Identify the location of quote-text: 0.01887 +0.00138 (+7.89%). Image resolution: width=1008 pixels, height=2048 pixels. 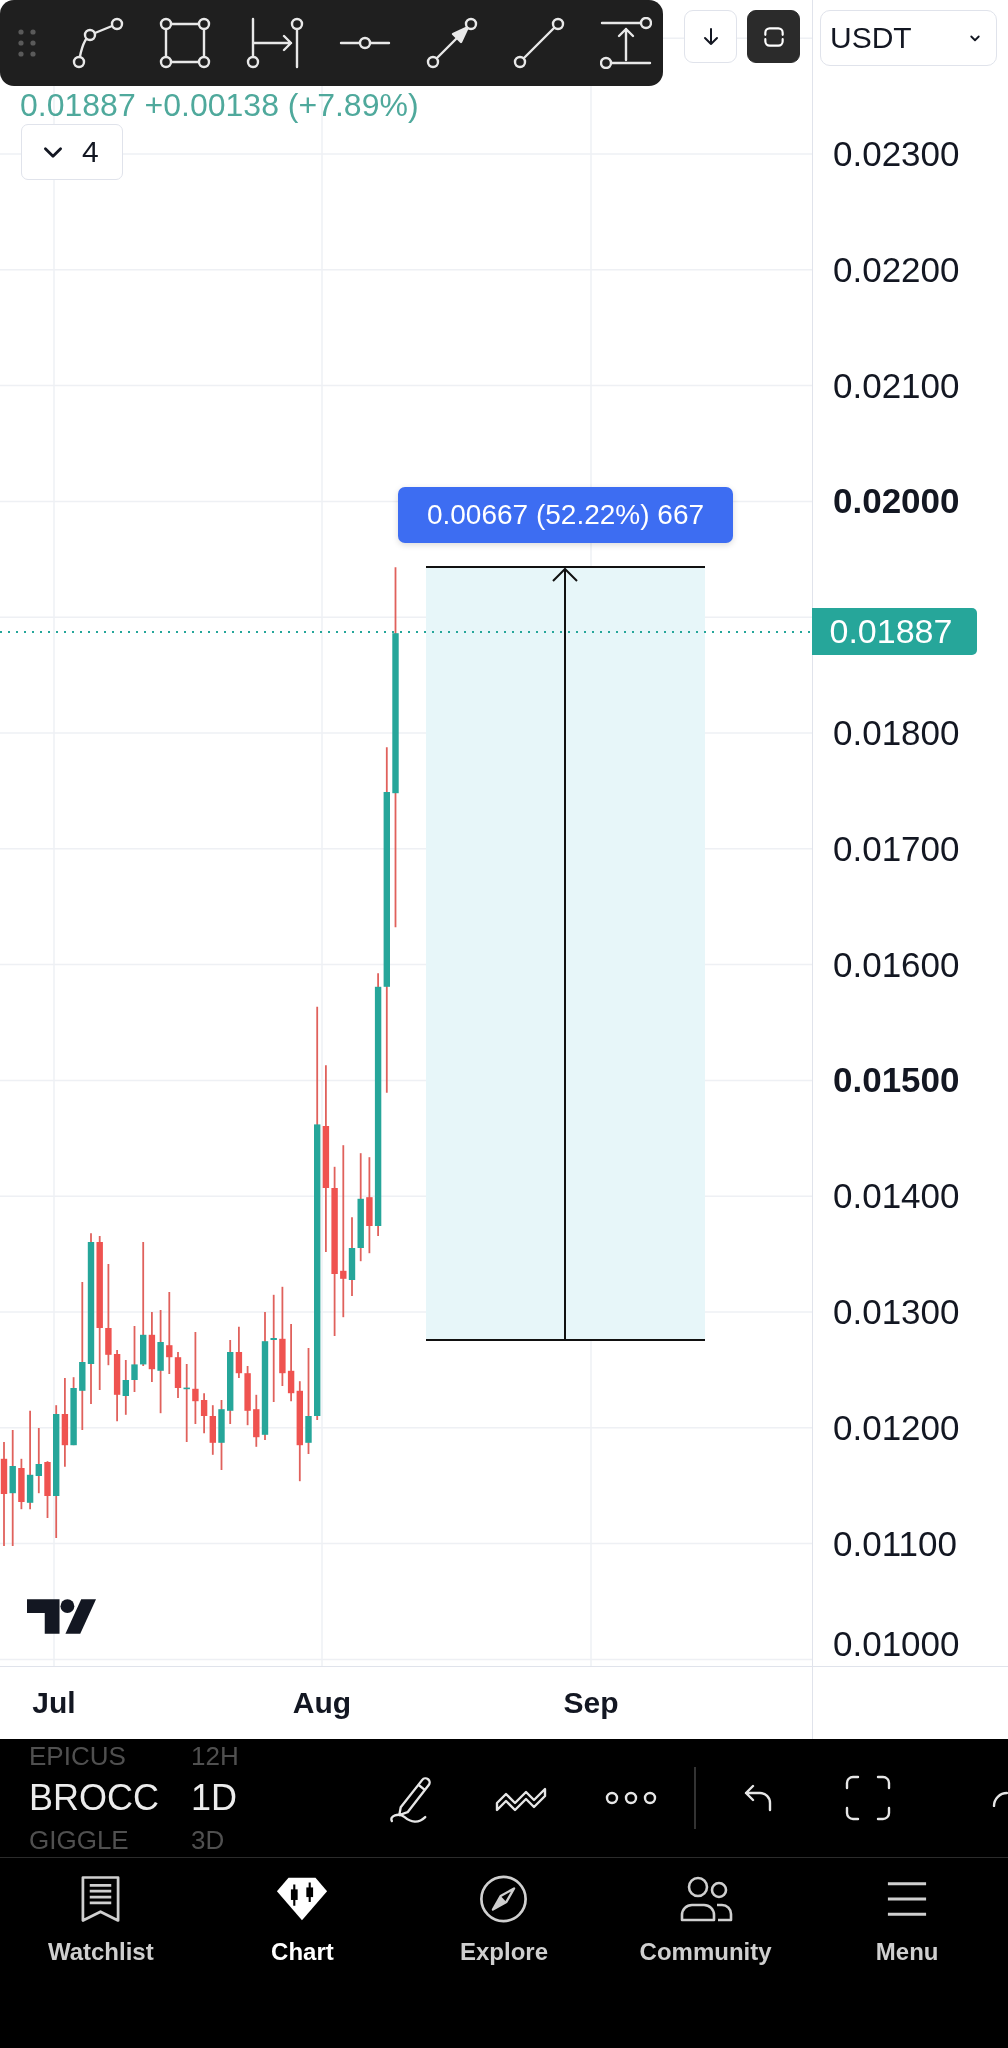
(219, 105).